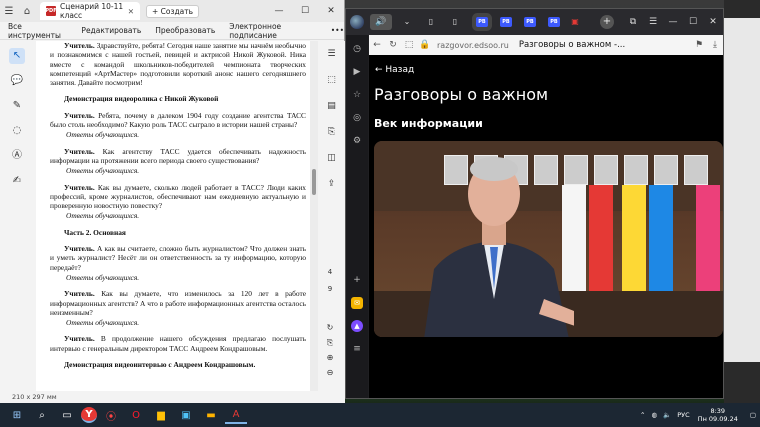  Describe the element at coordinates (90, 11) in the screenshot. I see `tab-document: PDF Сценарий 10-11 класс ✕` at that location.